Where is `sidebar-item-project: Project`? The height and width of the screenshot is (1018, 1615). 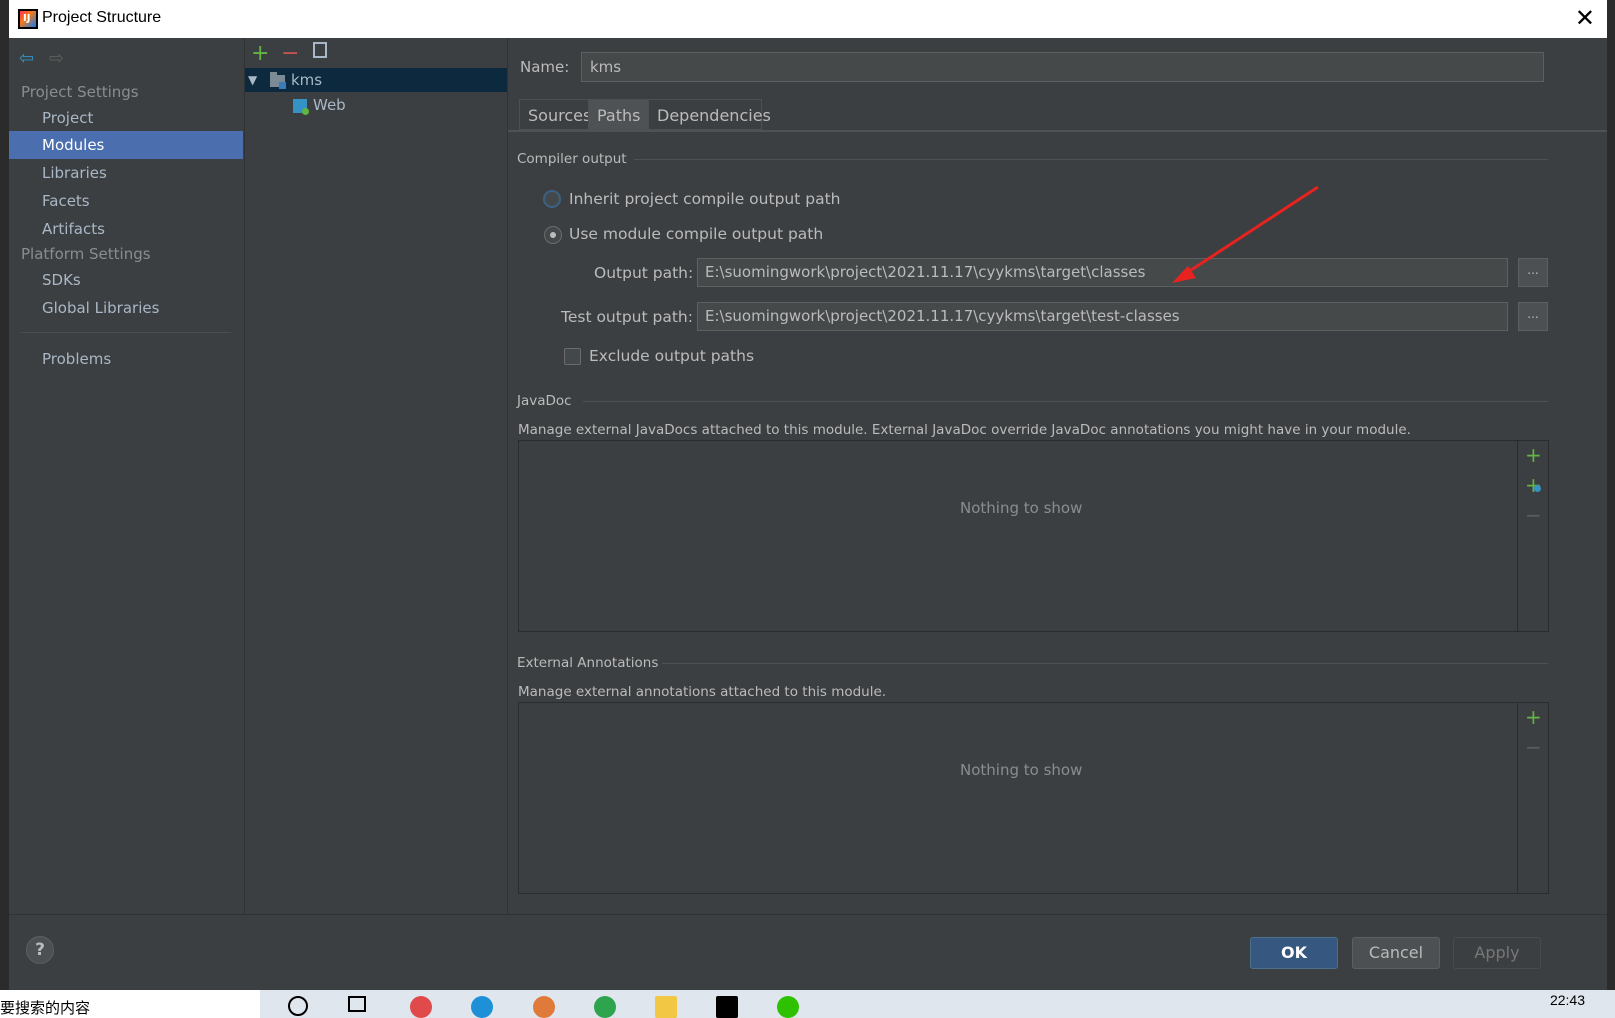 sidebar-item-project: Project is located at coordinates (126, 118).